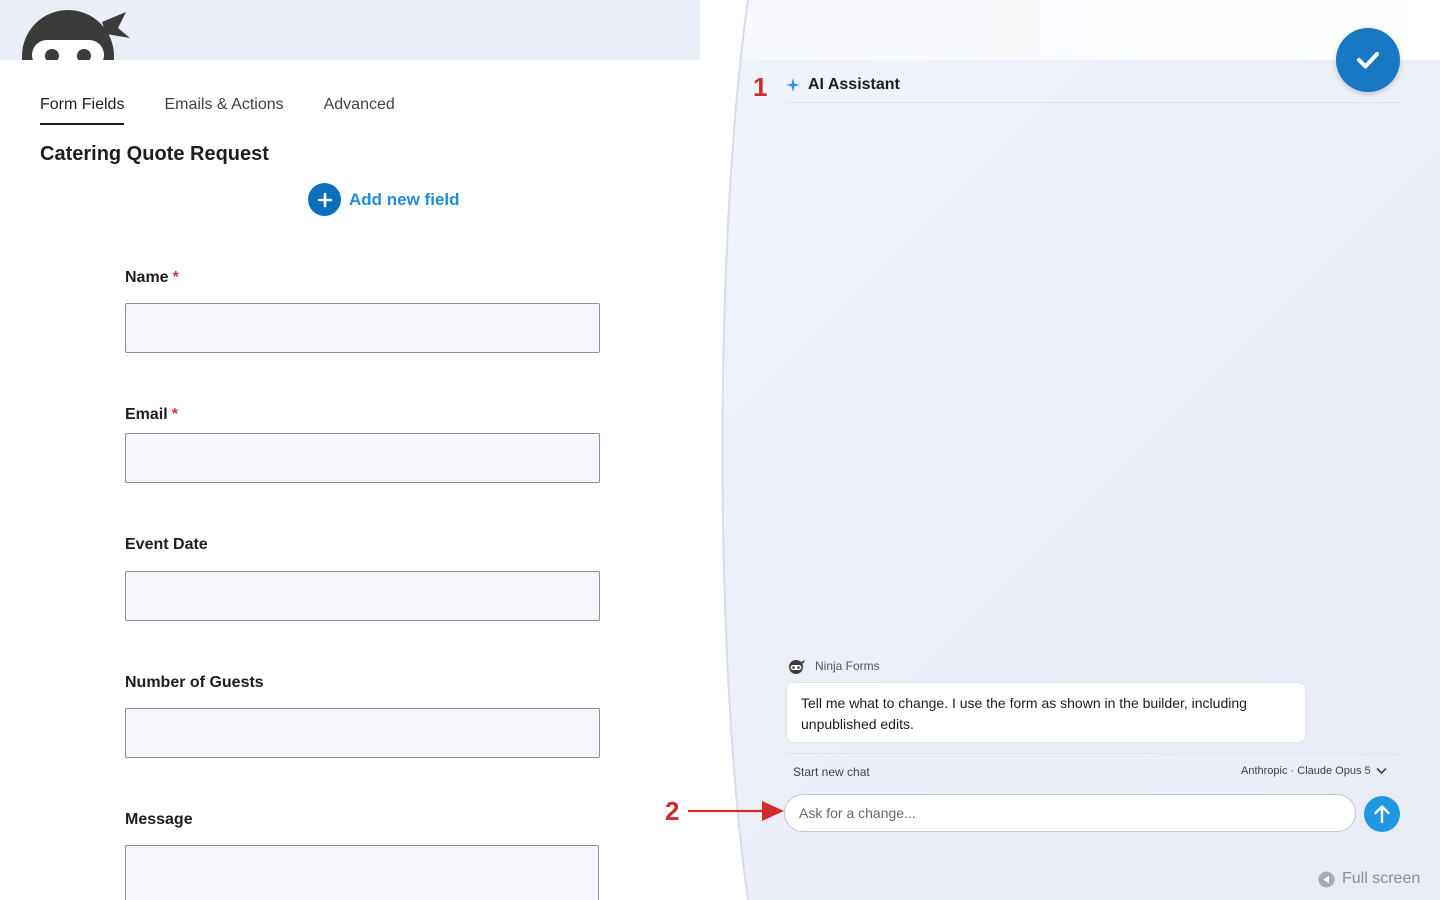  I want to click on add-new-field-button: Add new field, so click(384, 199).